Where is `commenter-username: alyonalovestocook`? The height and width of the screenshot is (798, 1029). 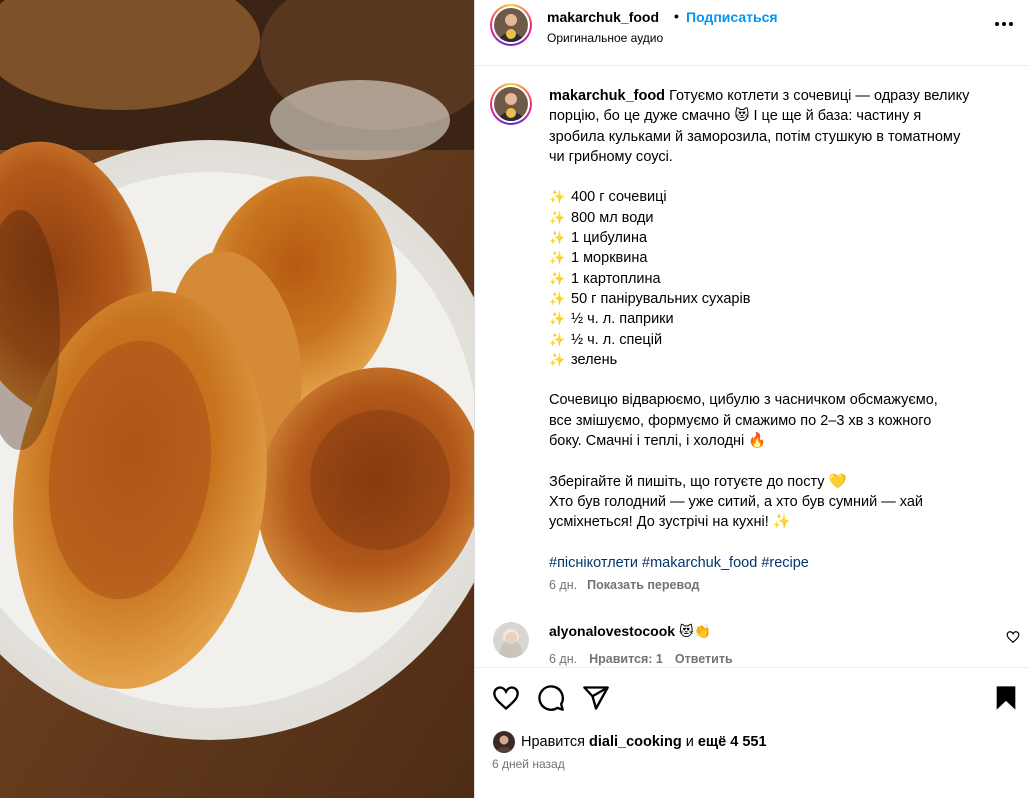 commenter-username: alyonalovestocook is located at coordinates (612, 631).